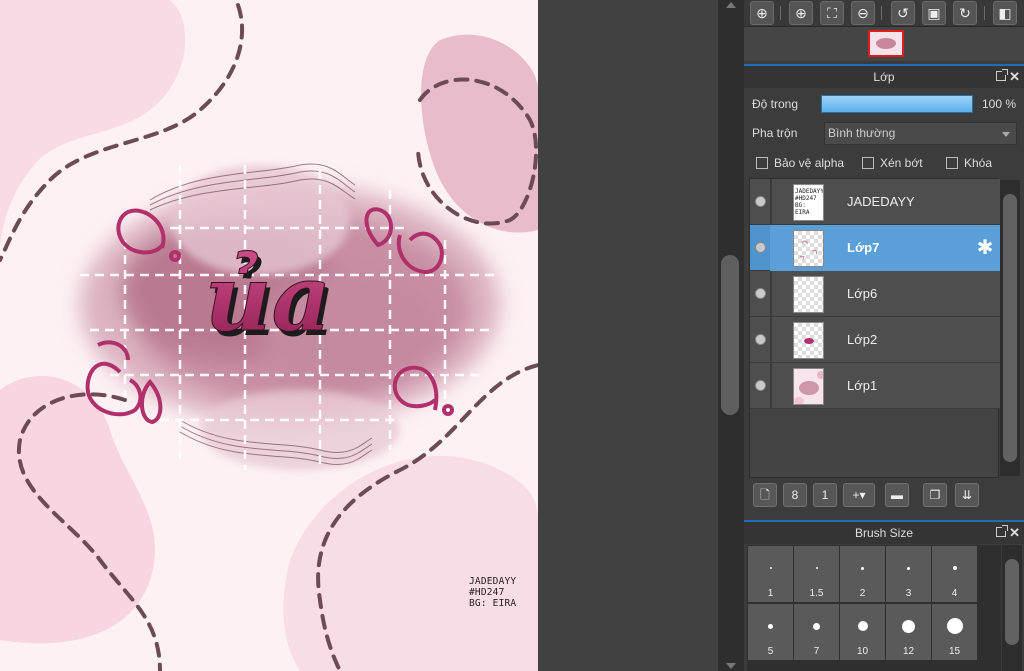 This screenshot has width=1024, height=671. Describe the element at coordinates (770, 651) in the screenshot. I see `brush-size-label: 5` at that location.